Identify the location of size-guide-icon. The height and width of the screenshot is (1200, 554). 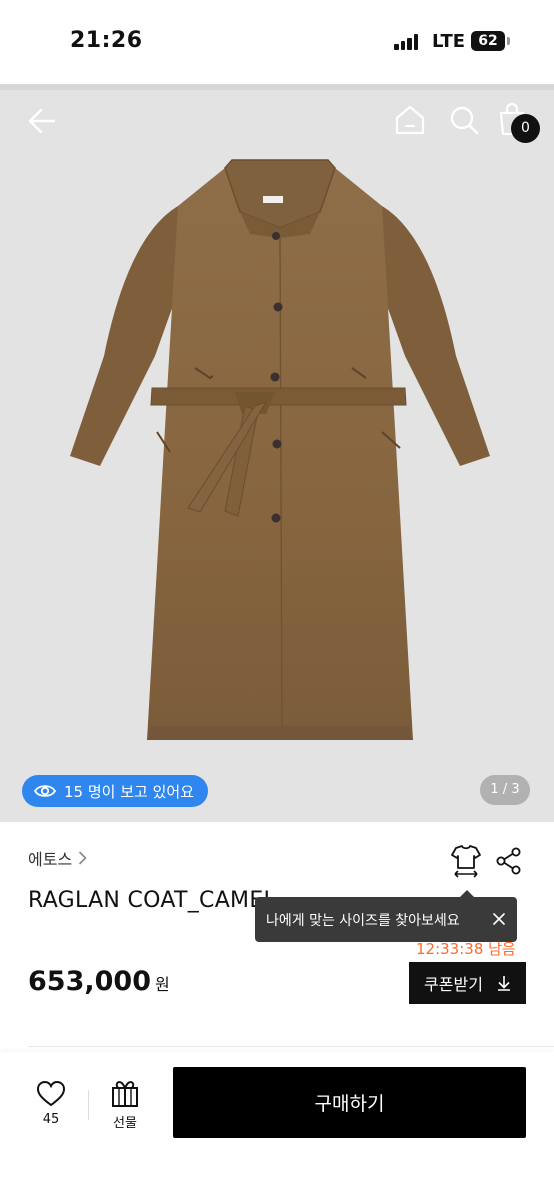
(466, 861).